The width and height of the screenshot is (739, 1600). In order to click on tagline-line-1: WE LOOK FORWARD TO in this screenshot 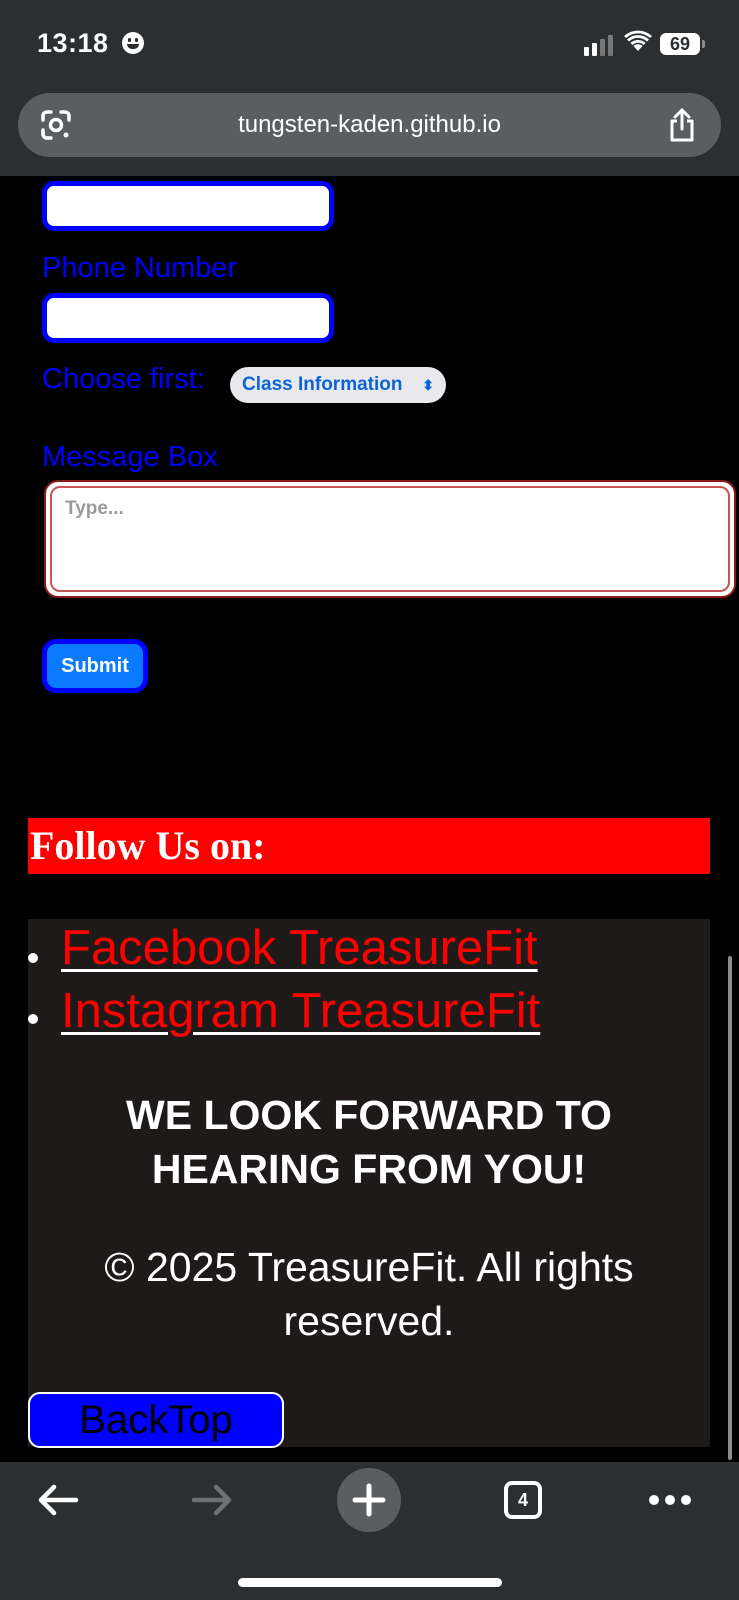, I will do `click(369, 1115)`.